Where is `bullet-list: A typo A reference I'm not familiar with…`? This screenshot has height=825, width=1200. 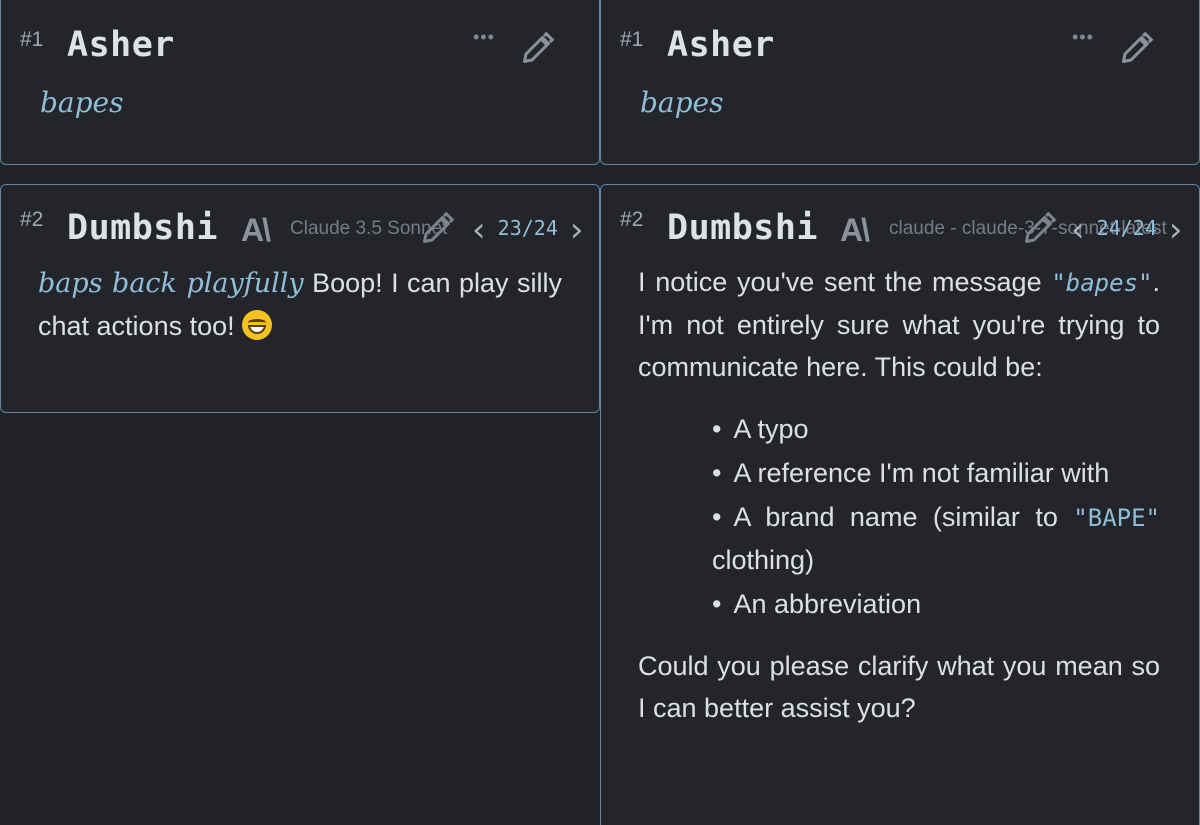 bullet-list: A typo A reference I'm not familiar with… is located at coordinates (899, 516).